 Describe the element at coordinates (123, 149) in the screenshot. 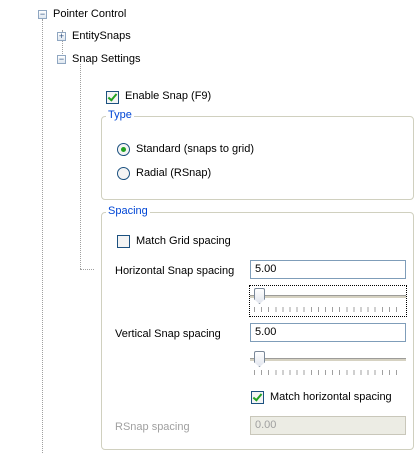

I see `standard-radio` at that location.